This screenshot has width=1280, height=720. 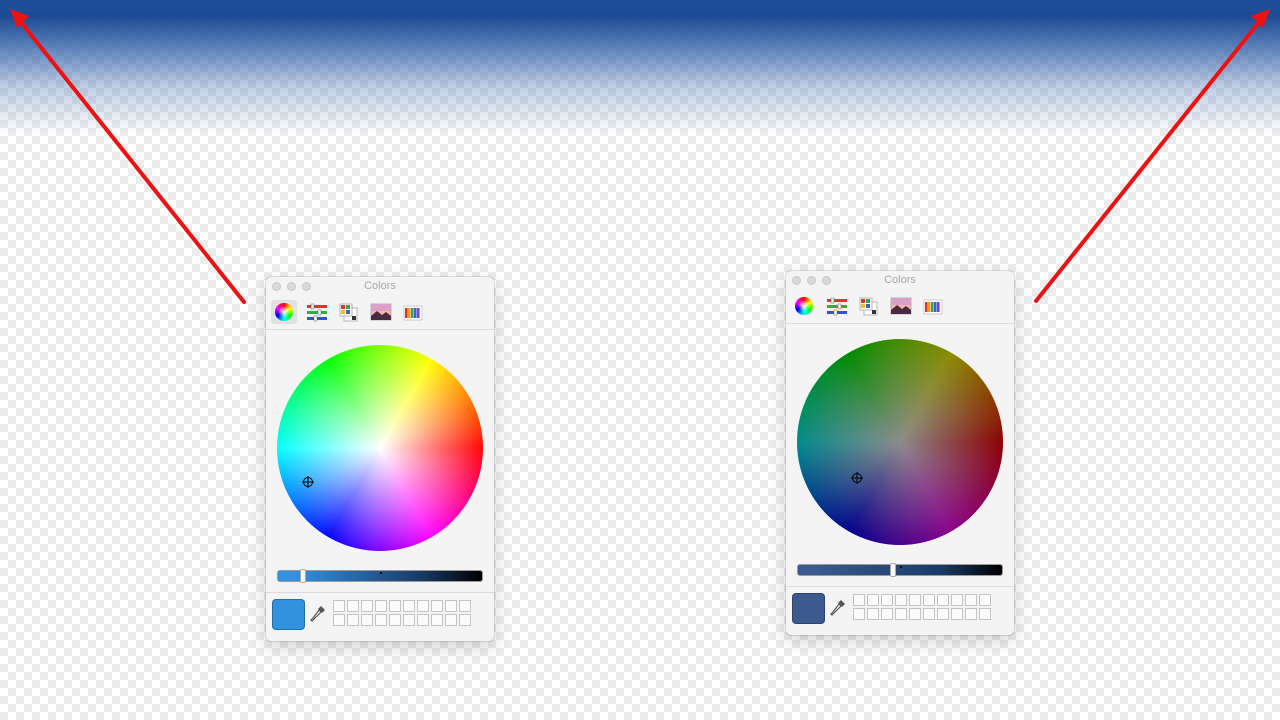 What do you see at coordinates (1260, 18) in the screenshot?
I see `right-arrow-head` at bounding box center [1260, 18].